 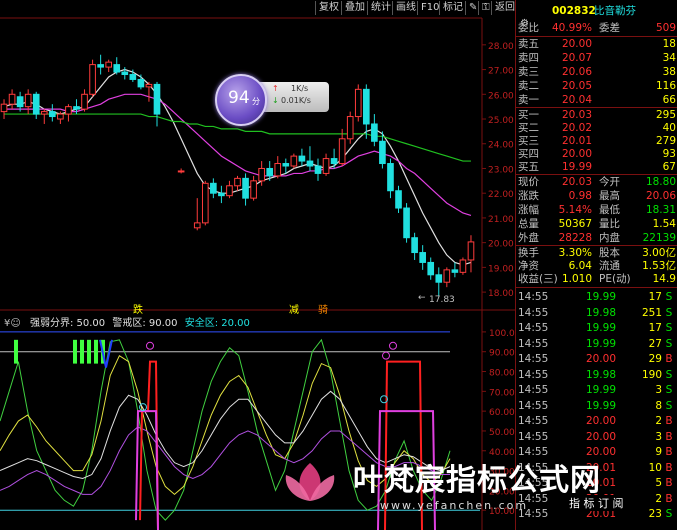 What do you see at coordinates (596, 421) in the screenshot?
I see `tick-row: 14:55 20.00 2 B` at bounding box center [596, 421].